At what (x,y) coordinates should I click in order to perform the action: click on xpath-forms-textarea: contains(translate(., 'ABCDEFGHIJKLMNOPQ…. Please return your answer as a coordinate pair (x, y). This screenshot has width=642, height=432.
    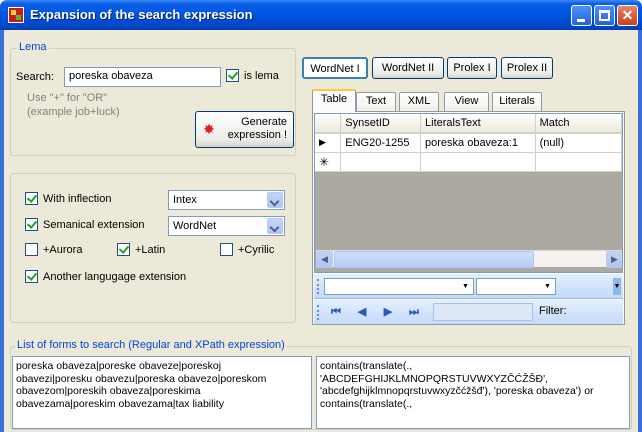
    Looking at the image, I should click on (473, 392).